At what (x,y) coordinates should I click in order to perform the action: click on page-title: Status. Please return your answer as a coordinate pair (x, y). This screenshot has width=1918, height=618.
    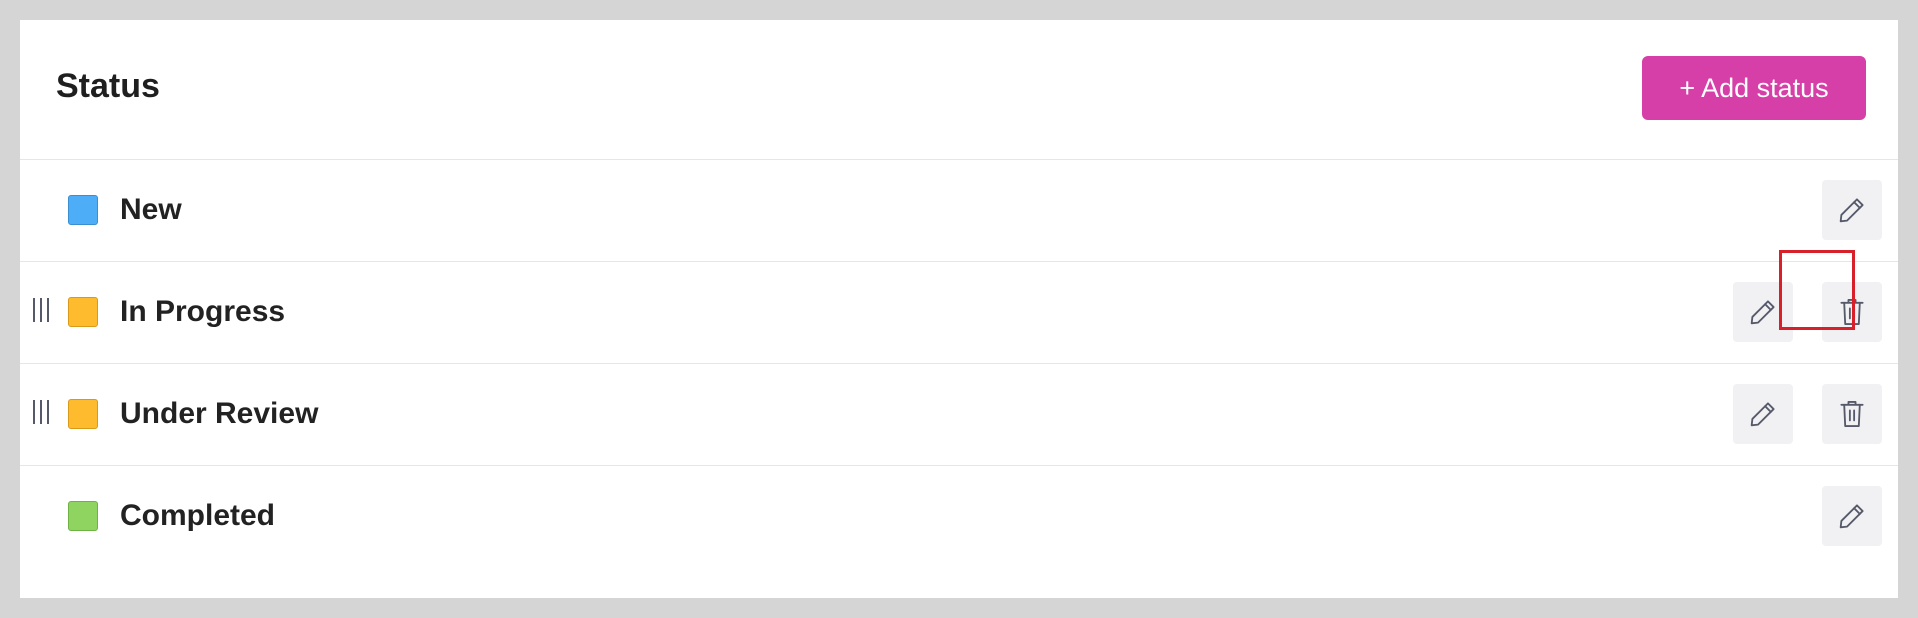
    Looking at the image, I should click on (108, 86).